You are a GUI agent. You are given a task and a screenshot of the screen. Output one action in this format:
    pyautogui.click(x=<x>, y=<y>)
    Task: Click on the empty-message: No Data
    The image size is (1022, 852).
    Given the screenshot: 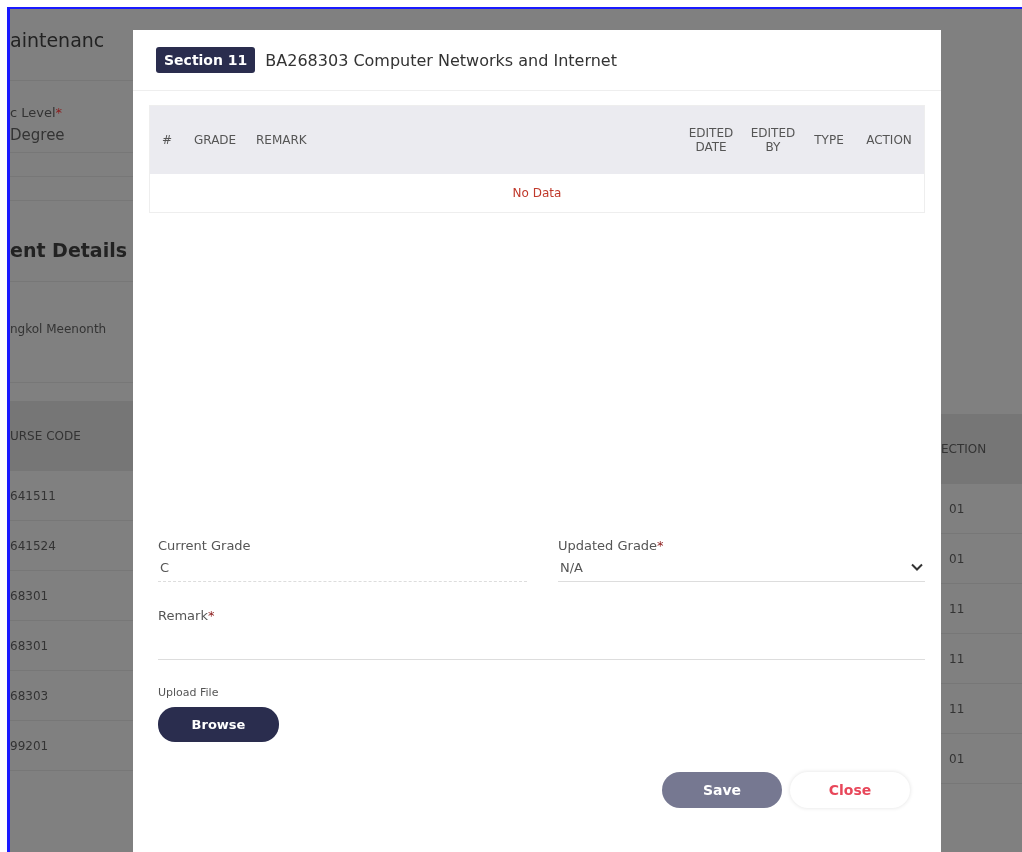 What is the action you would take?
    pyautogui.click(x=537, y=193)
    